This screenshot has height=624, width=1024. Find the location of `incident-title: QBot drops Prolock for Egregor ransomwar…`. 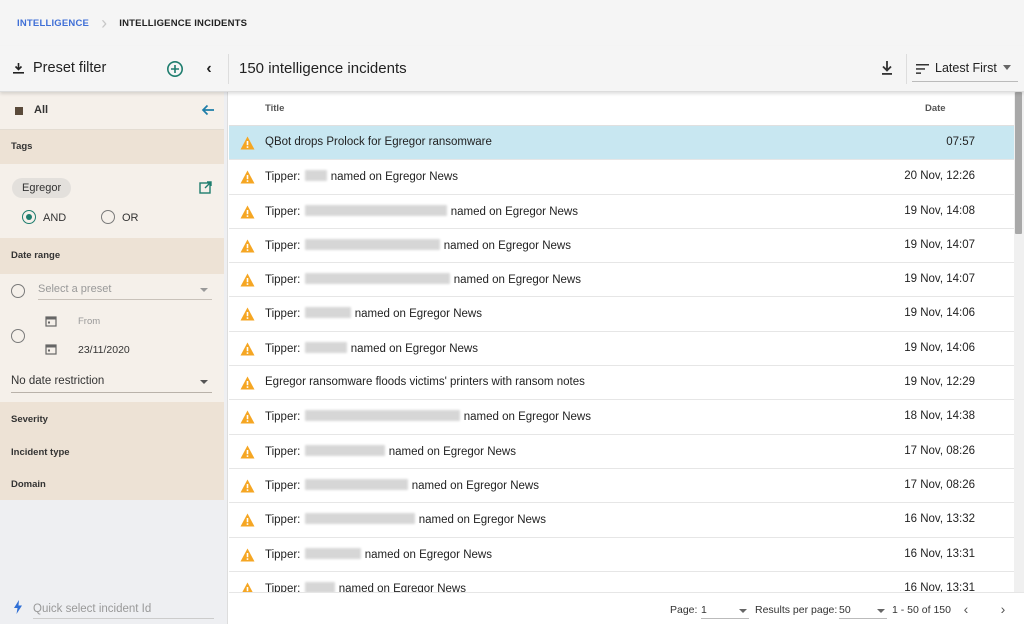

incident-title: QBot drops Prolock for Egregor ransomwar… is located at coordinates (378, 142).